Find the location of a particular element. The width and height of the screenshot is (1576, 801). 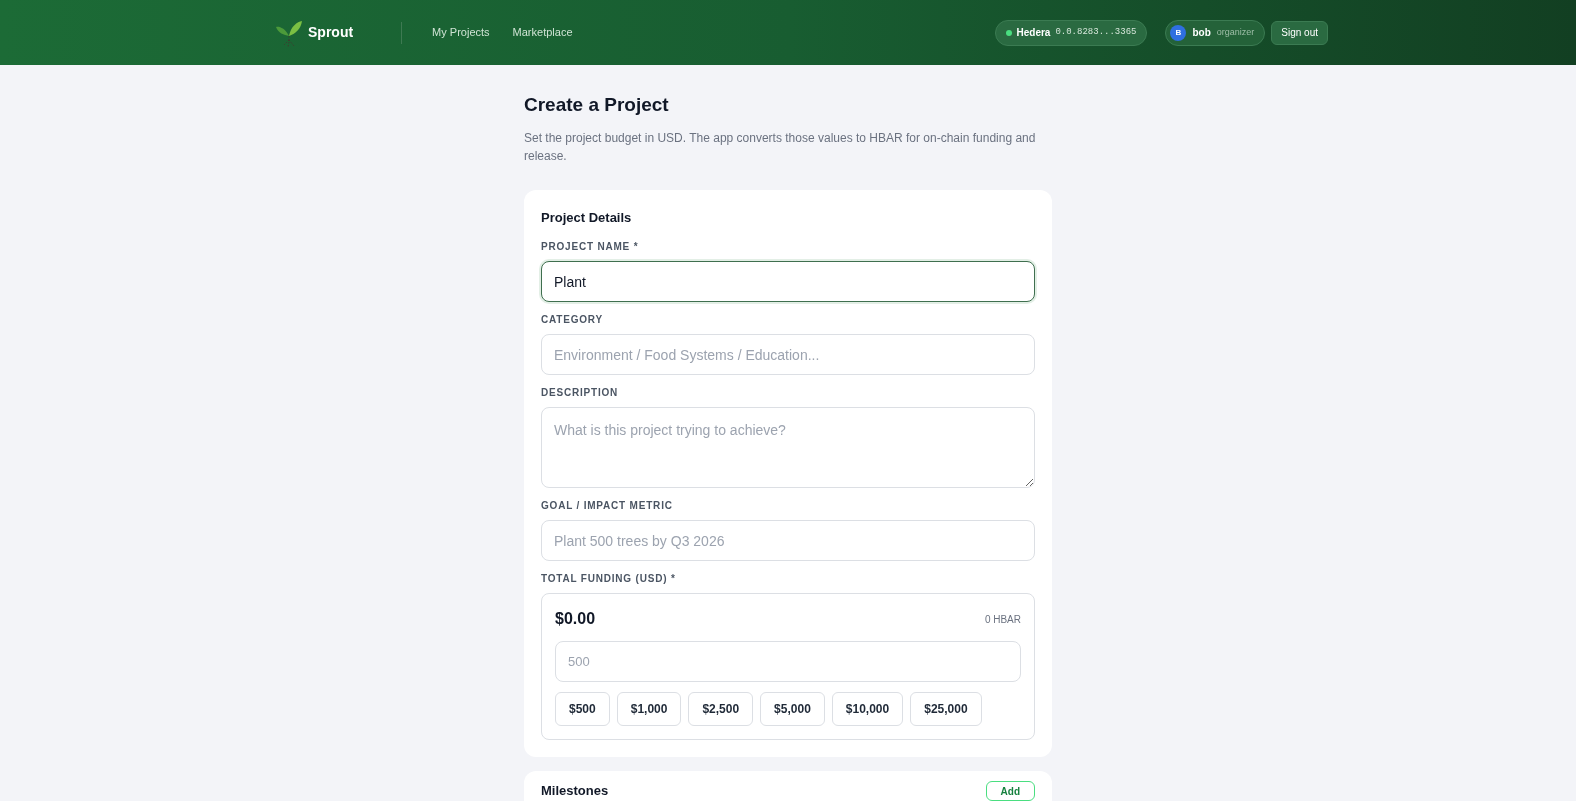

user-avatar: B is located at coordinates (1178, 32).